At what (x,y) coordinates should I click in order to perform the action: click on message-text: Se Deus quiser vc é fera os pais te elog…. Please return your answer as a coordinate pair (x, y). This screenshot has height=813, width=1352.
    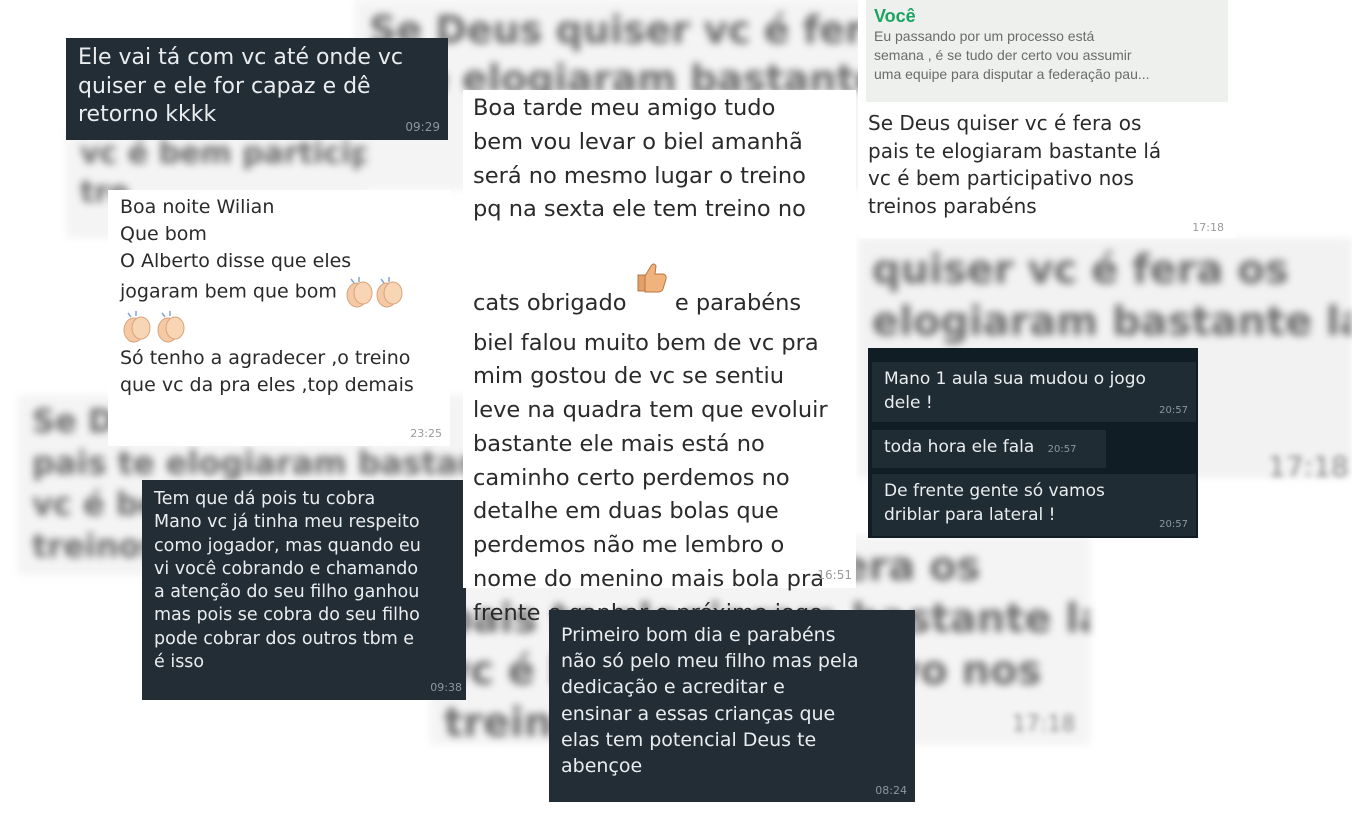
    Looking at the image, I should click on (1015, 164).